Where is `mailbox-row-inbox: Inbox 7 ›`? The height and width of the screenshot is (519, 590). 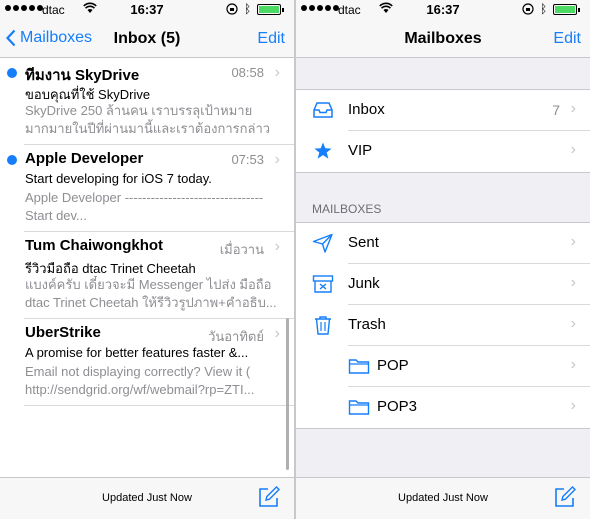
mailbox-row-inbox: Inbox 7 › is located at coordinates (443, 110).